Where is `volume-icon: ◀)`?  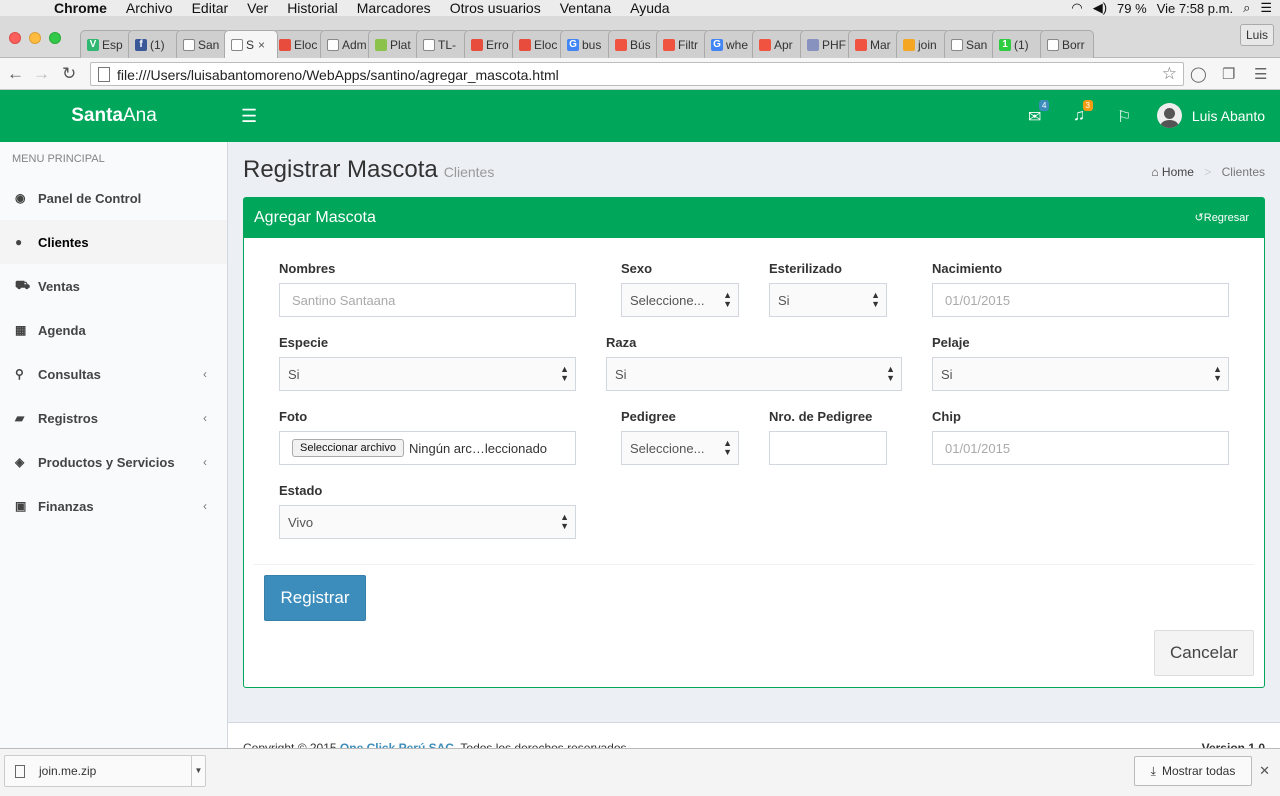
volume-icon: ◀) is located at coordinates (1100, 8).